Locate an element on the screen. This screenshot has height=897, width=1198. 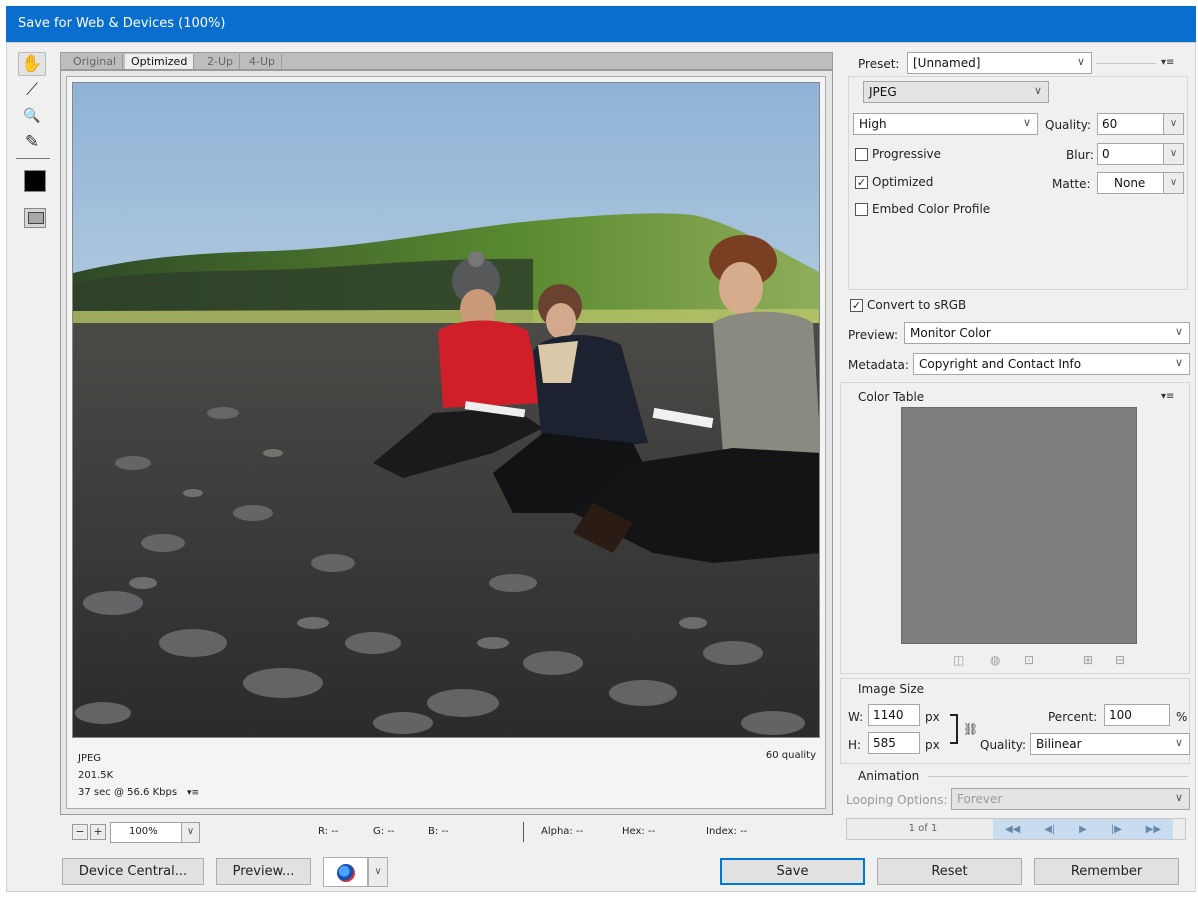
readout-r: R: -- is located at coordinates (328, 831).